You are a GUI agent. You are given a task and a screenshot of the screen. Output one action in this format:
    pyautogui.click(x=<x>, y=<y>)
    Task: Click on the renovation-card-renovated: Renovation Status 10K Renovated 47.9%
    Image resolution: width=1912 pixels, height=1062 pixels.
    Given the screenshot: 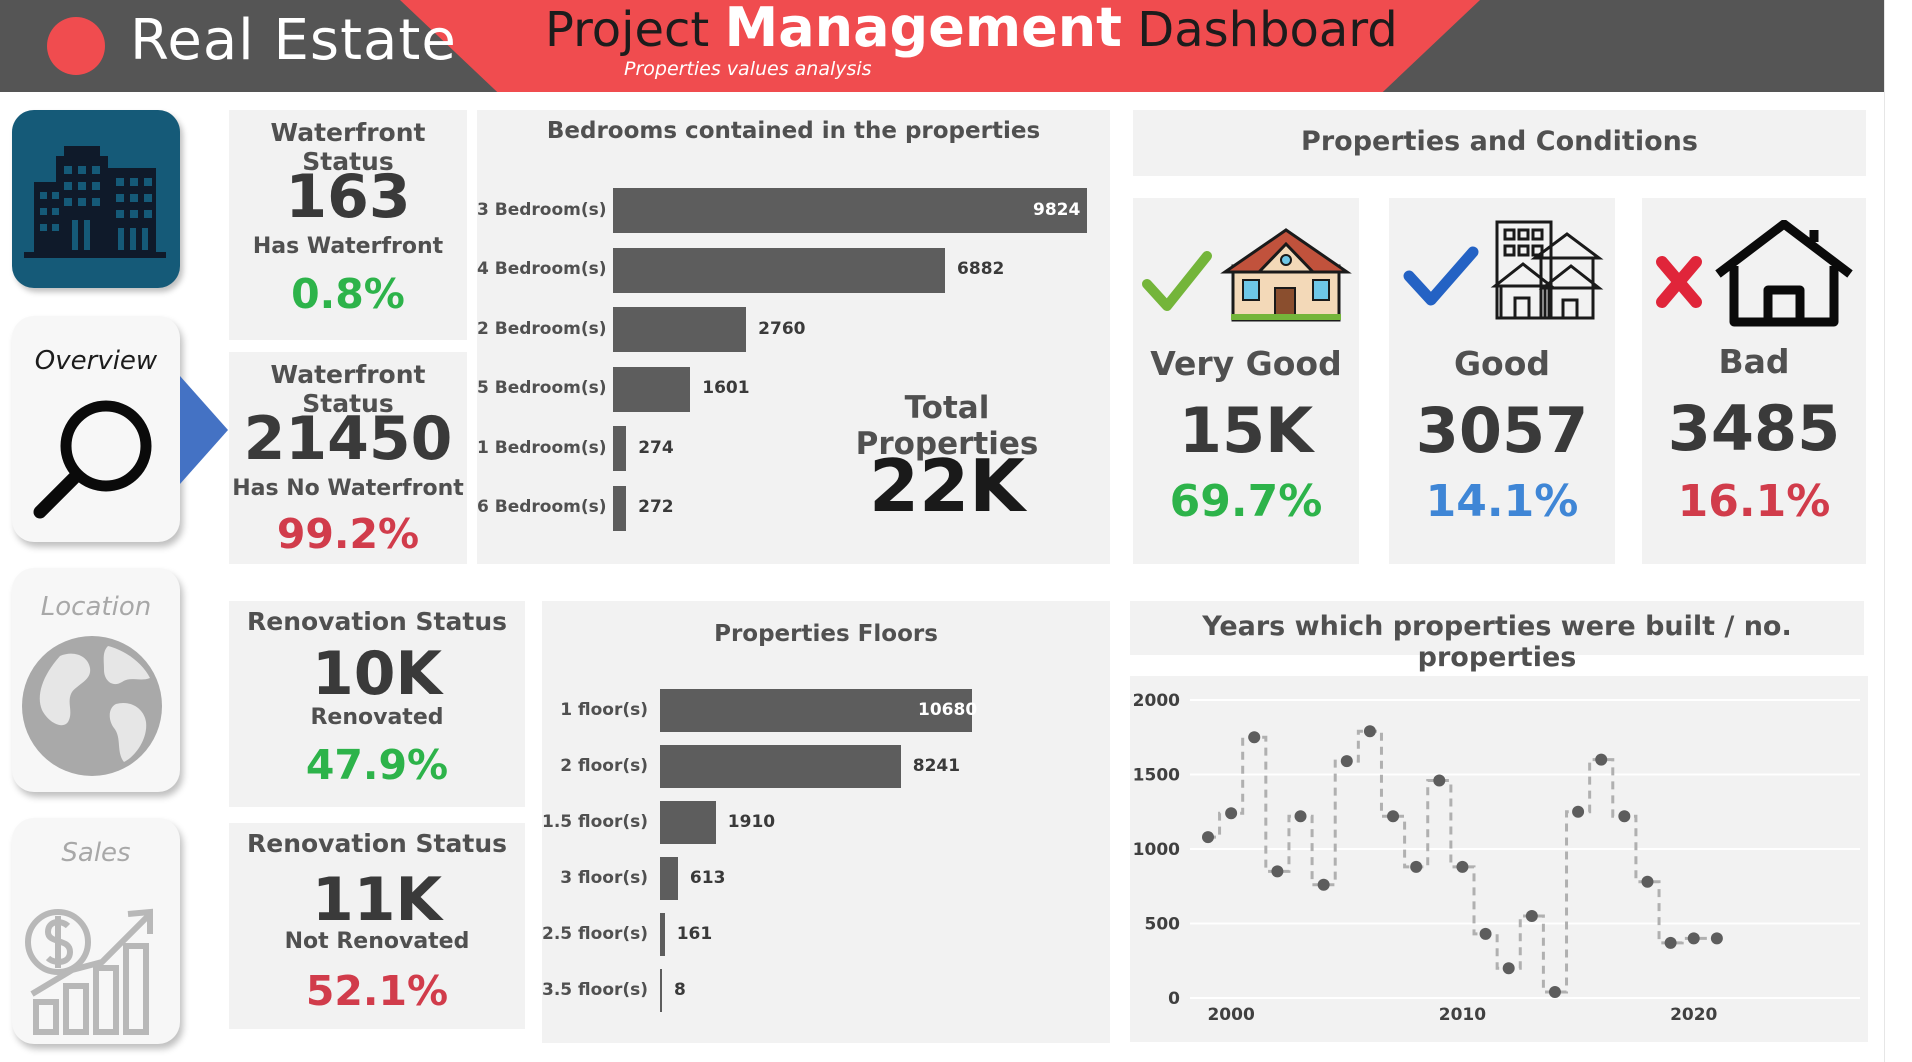 What is the action you would take?
    pyautogui.click(x=377, y=704)
    